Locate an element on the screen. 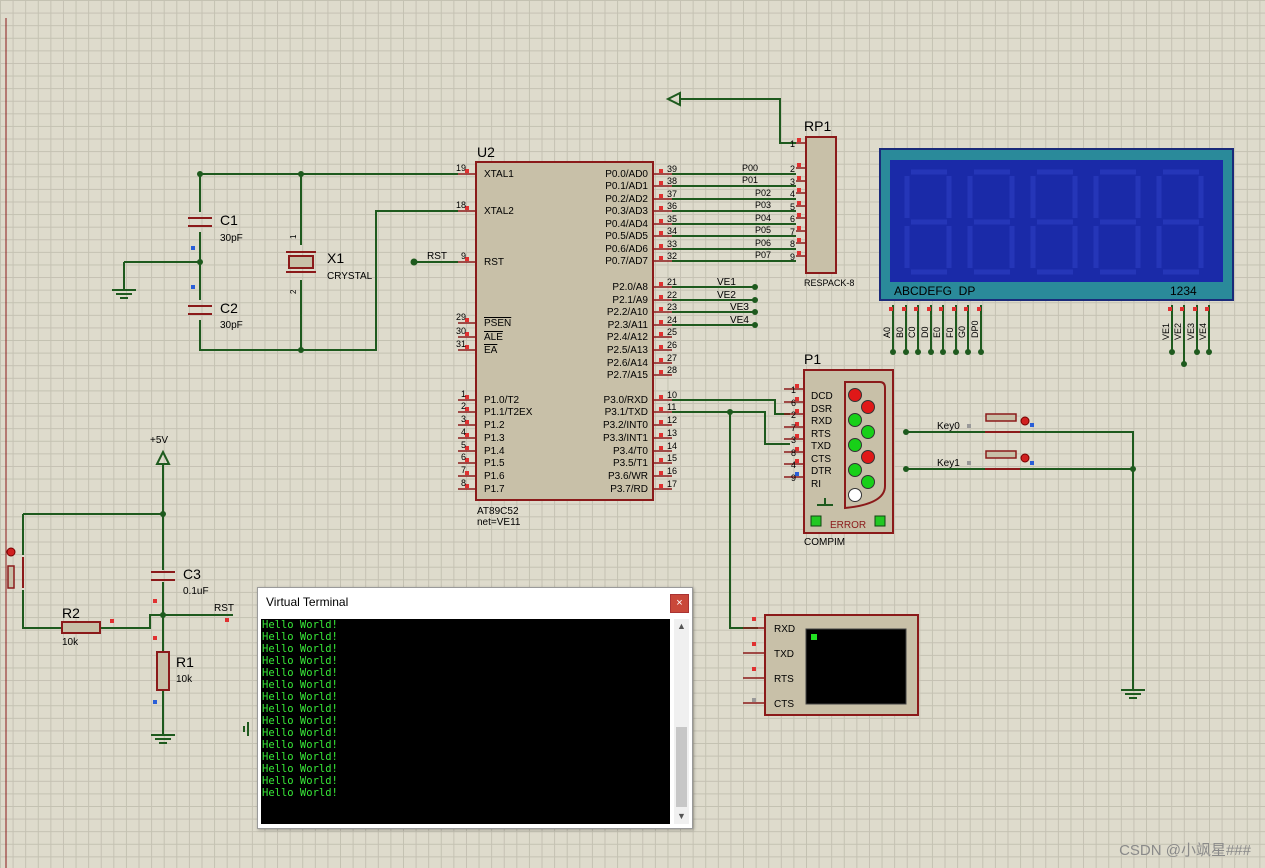  net-label-ve: VE1 is located at coordinates (726, 282).